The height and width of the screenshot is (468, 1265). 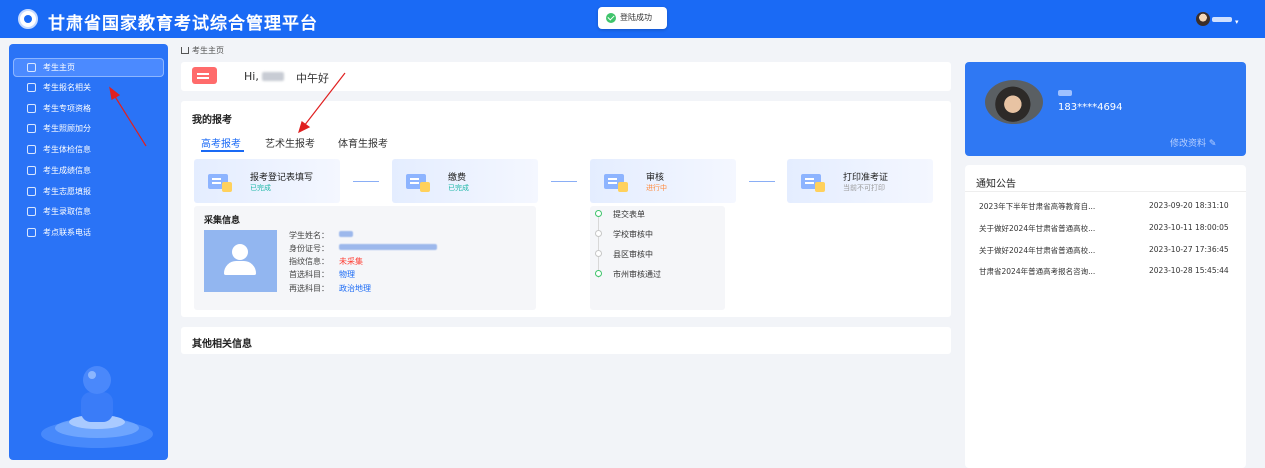 I want to click on printer-icon, so click(x=812, y=181).